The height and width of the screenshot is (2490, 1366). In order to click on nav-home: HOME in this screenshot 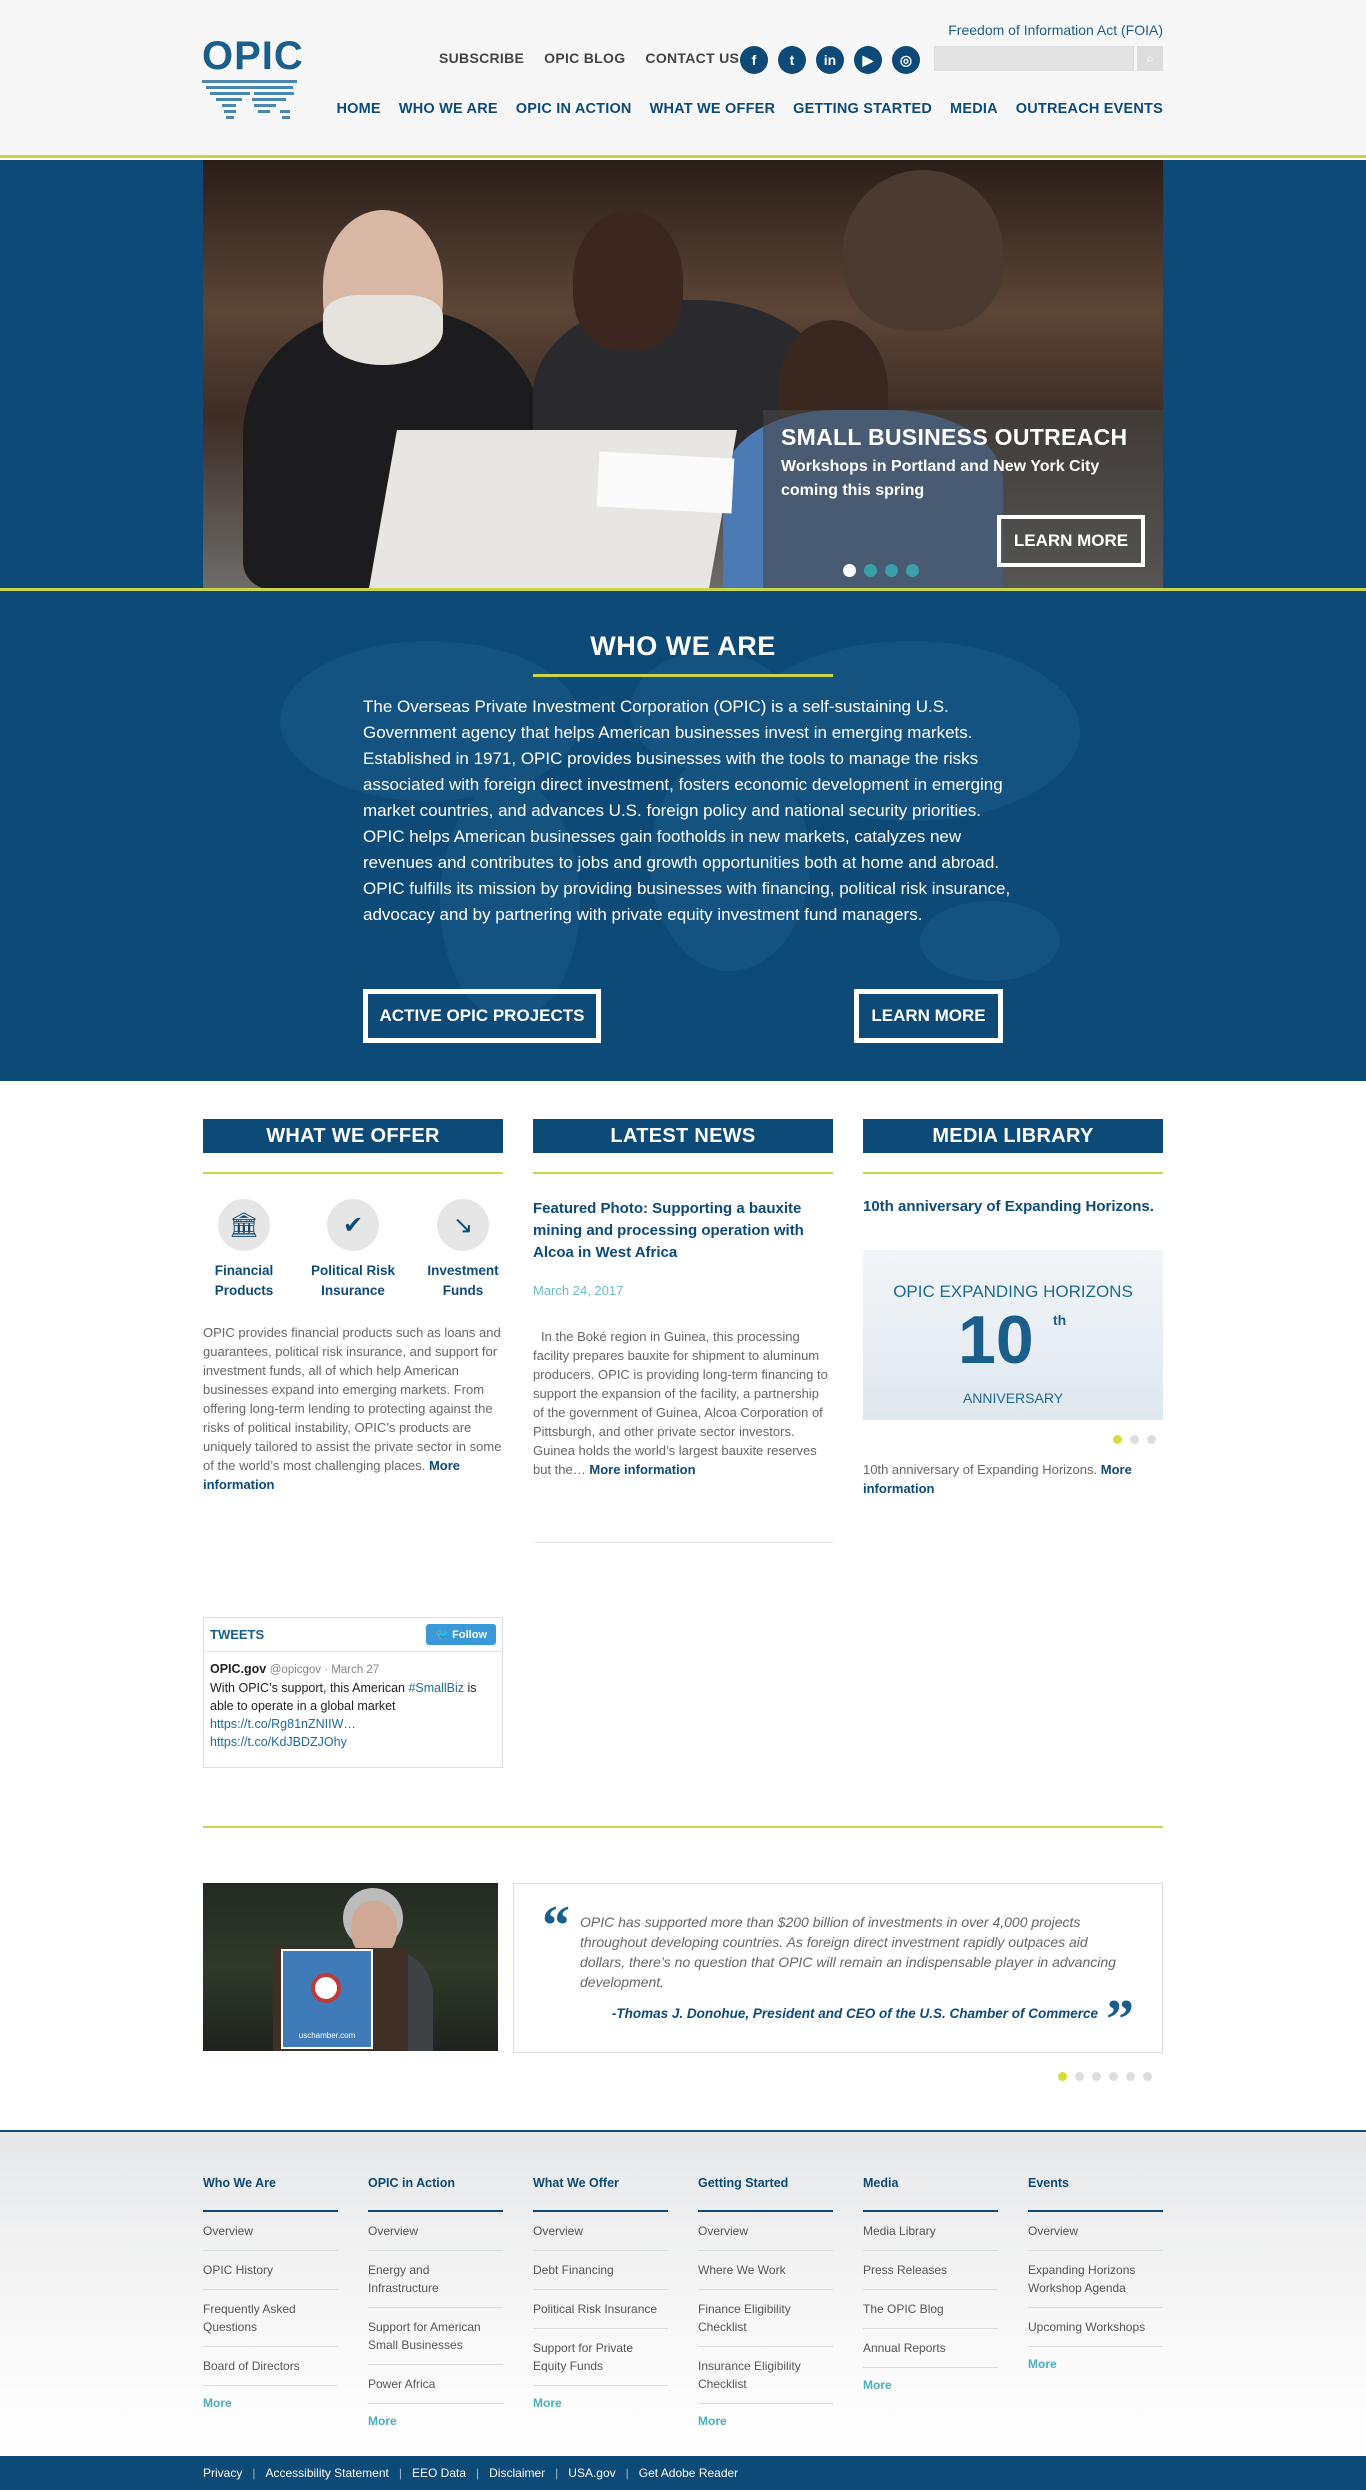, I will do `click(359, 109)`.